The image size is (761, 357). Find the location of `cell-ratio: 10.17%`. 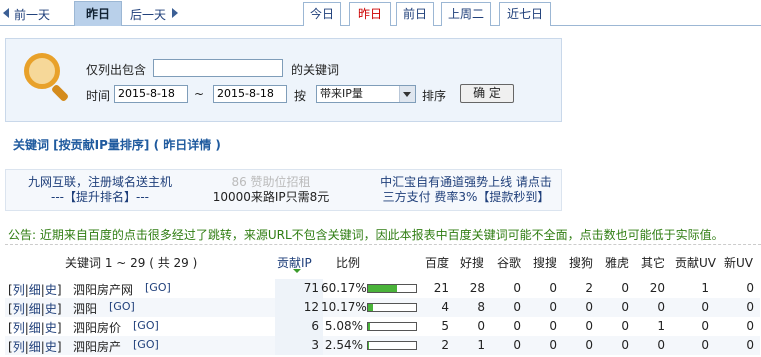

cell-ratio: 10.17% is located at coordinates (344, 307).